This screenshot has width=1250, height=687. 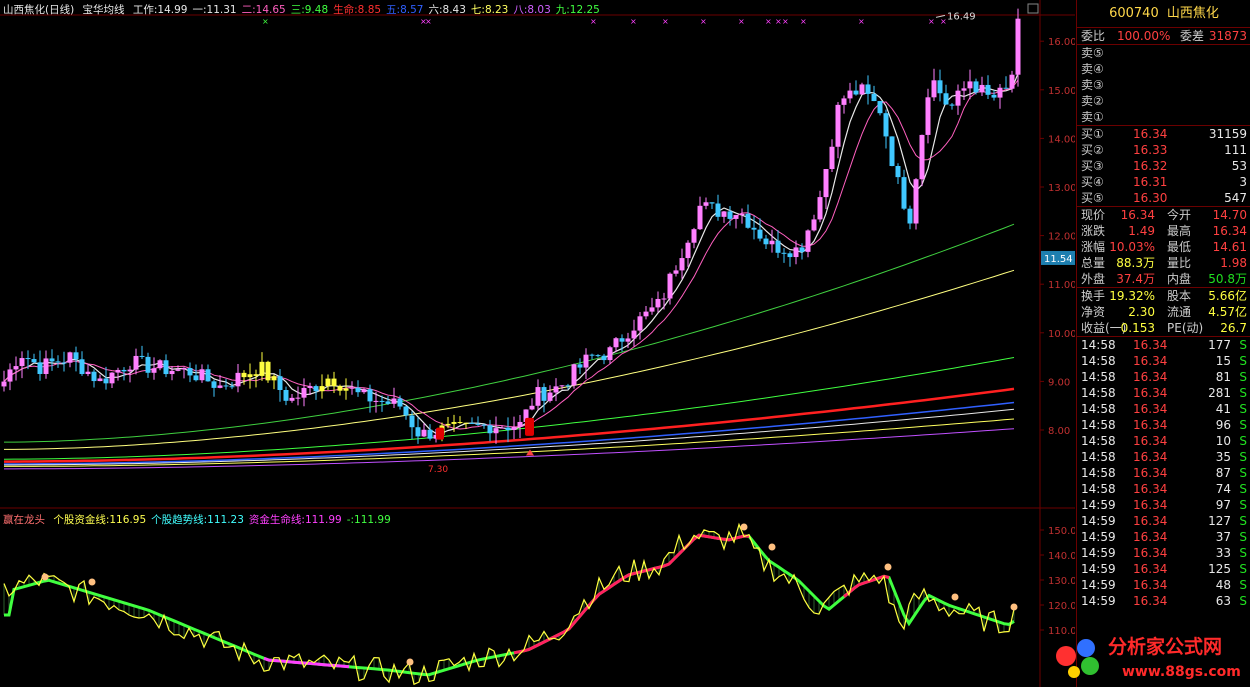 I want to click on tick-row: 14:59 16.34 97 S, so click(x=1163, y=505).